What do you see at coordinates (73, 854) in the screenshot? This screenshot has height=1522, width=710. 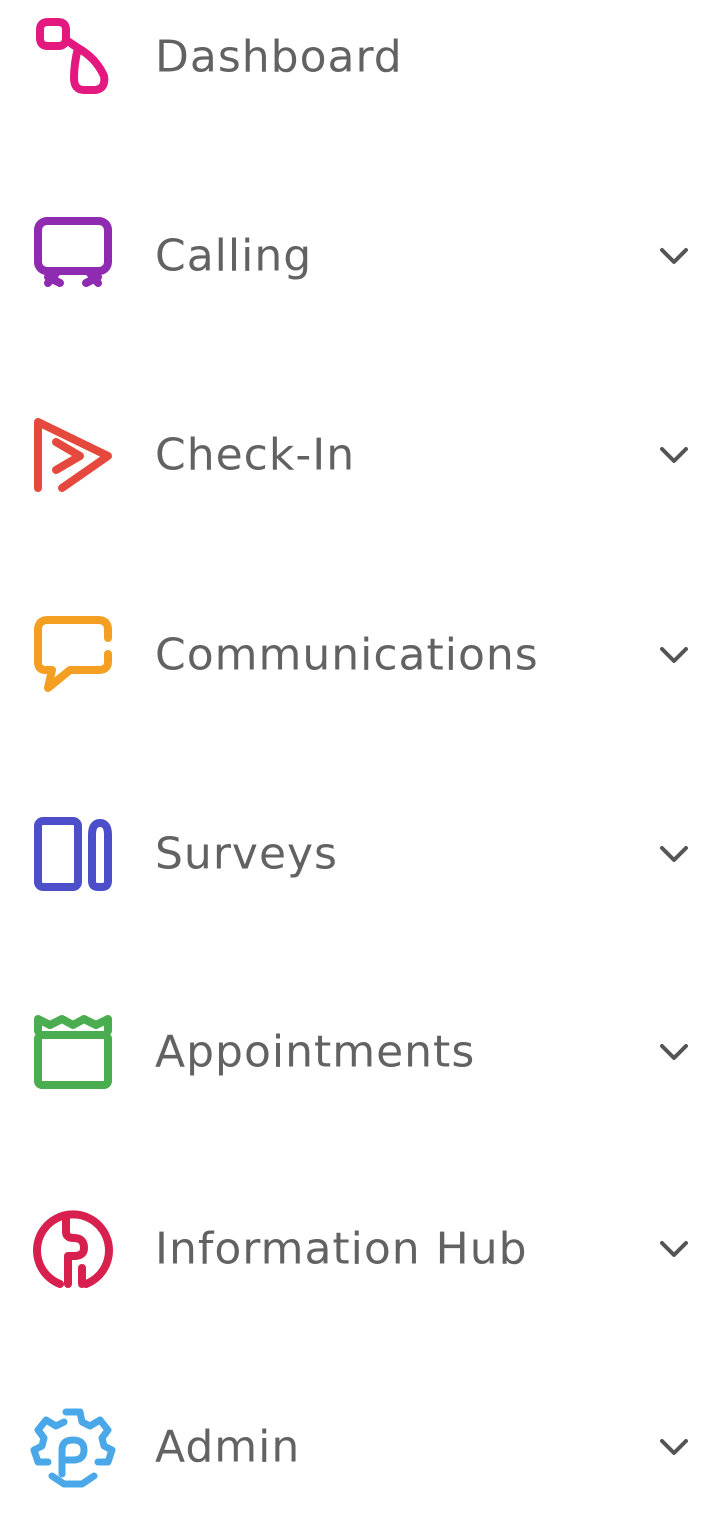 I see `surveys-icon` at bounding box center [73, 854].